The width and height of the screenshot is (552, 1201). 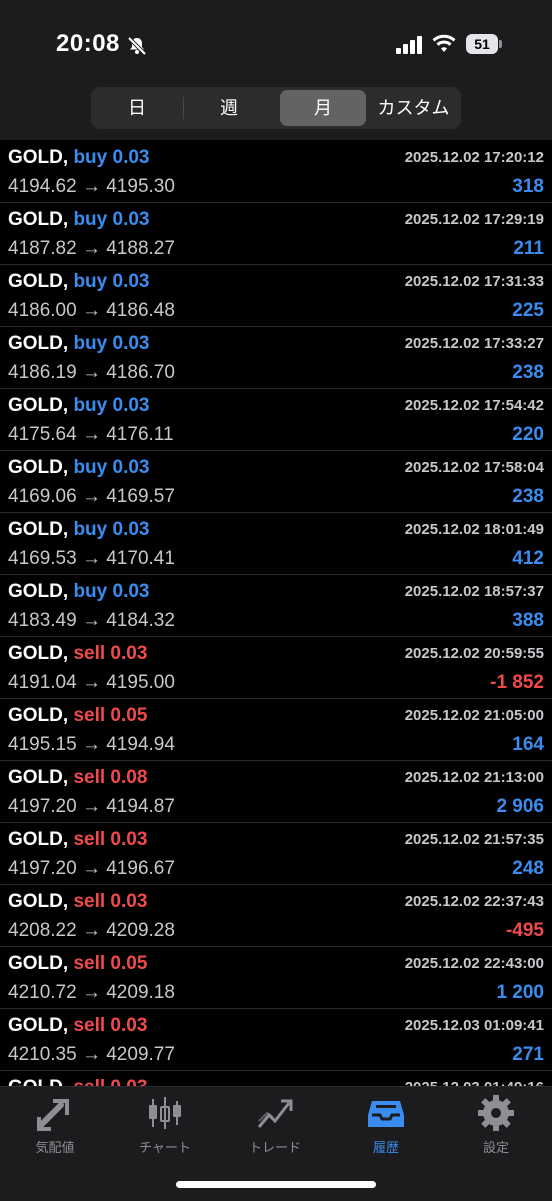 What do you see at coordinates (91, 372) in the screenshot?
I see `trade-prices: 4186.19 → 4186.70` at bounding box center [91, 372].